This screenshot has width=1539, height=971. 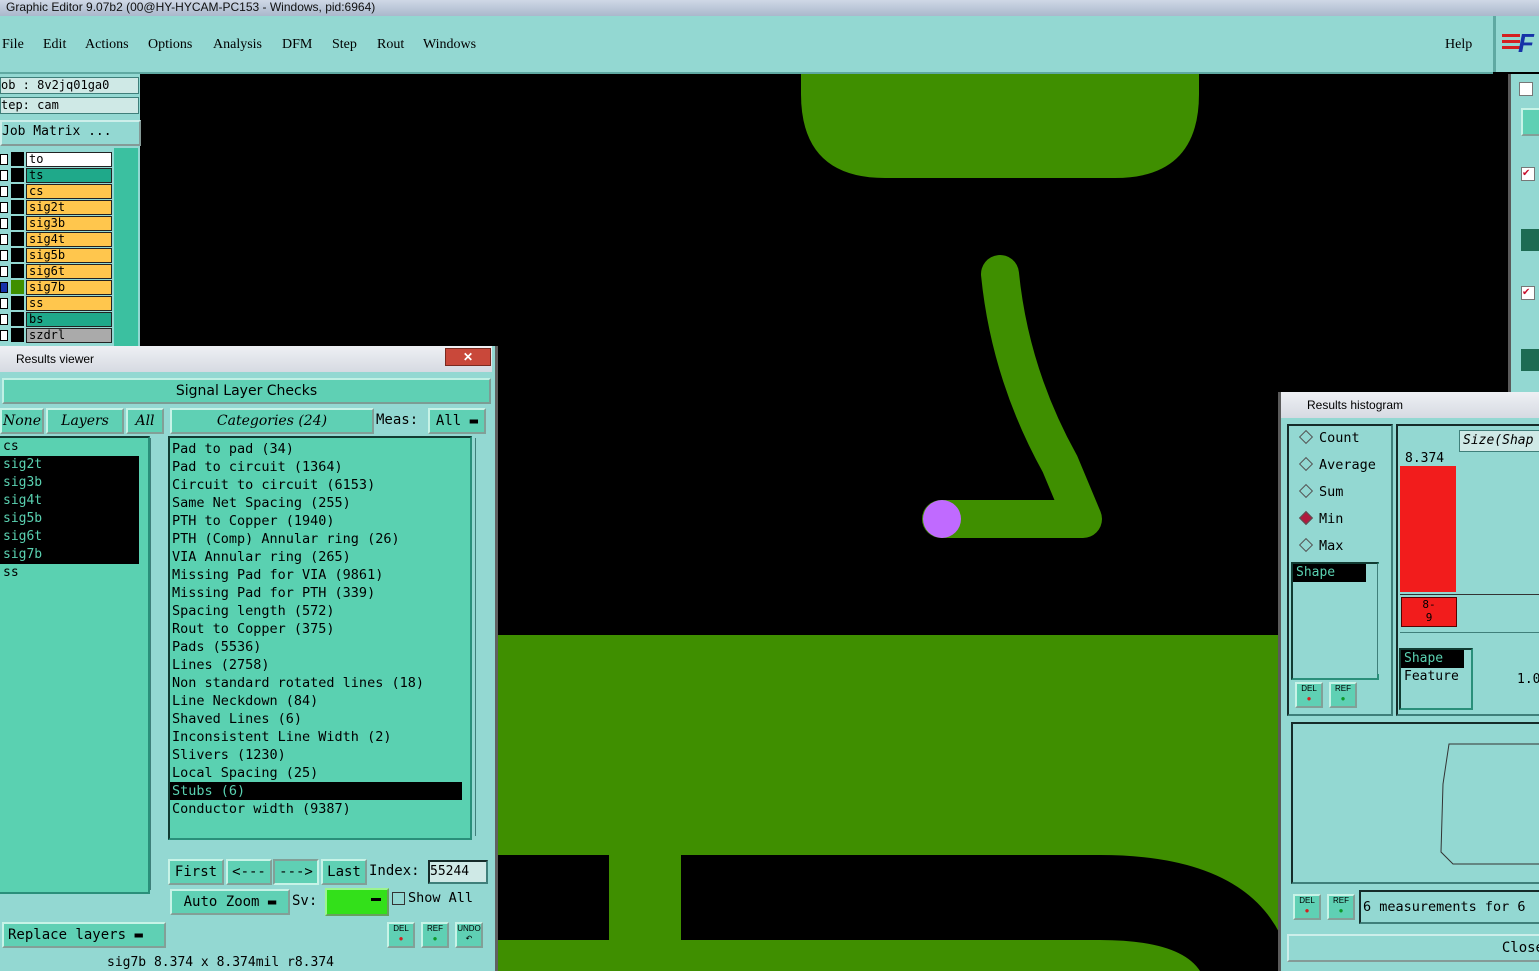 What do you see at coordinates (84, 935) in the screenshot?
I see `replace-layers-dropdown: Replace layers ▬` at bounding box center [84, 935].